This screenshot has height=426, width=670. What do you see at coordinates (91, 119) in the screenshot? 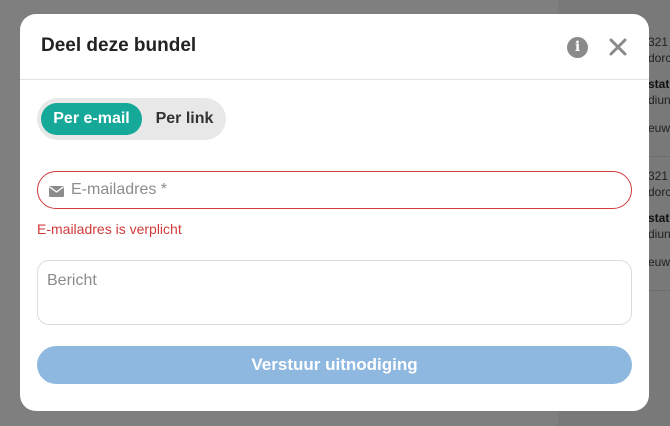
I see `tab-per-email: Per e-mail` at bounding box center [91, 119].